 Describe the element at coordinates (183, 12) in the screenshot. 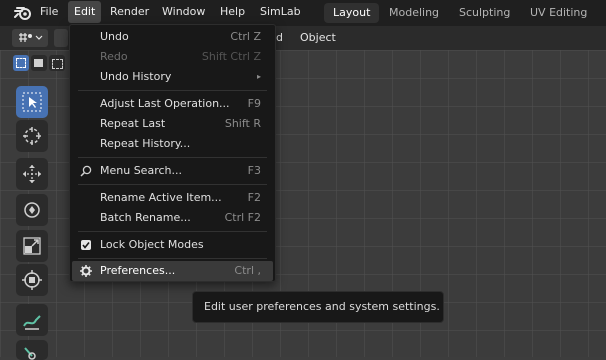

I see `menu-window: Window` at that location.